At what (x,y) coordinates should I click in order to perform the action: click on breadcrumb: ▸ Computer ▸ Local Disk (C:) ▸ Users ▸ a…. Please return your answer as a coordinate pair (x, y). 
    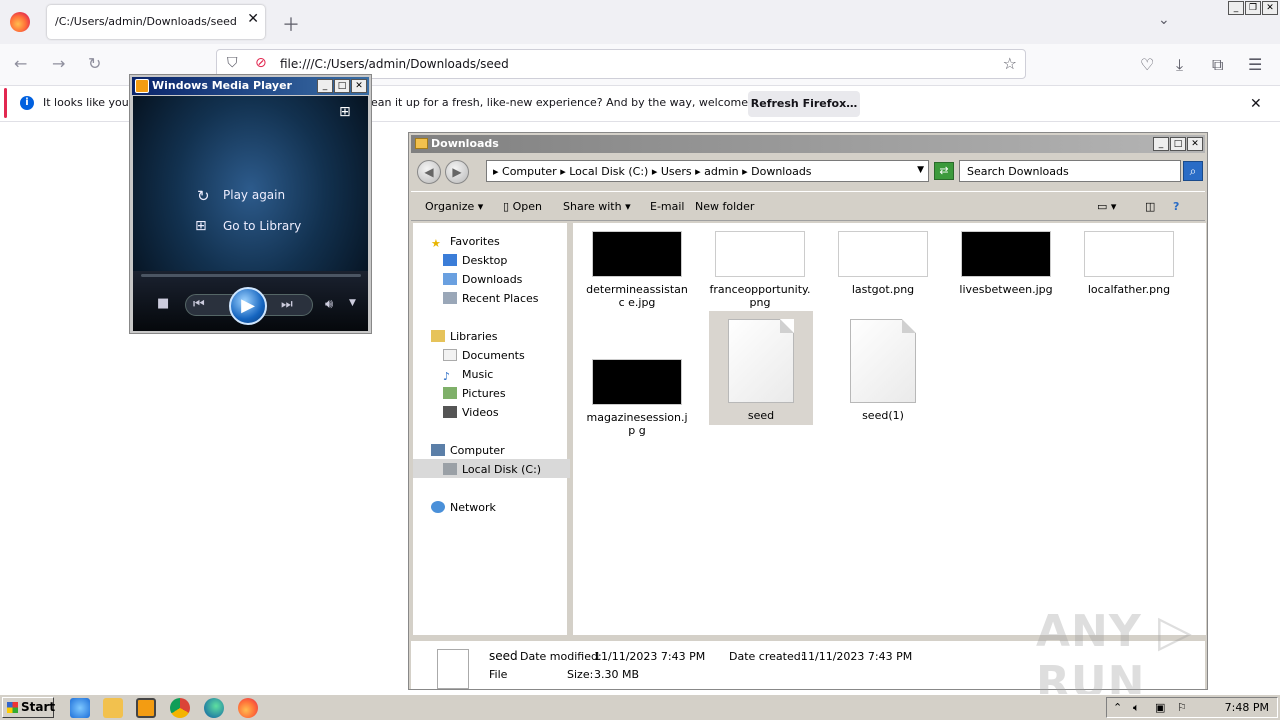
    Looking at the image, I should click on (652, 171).